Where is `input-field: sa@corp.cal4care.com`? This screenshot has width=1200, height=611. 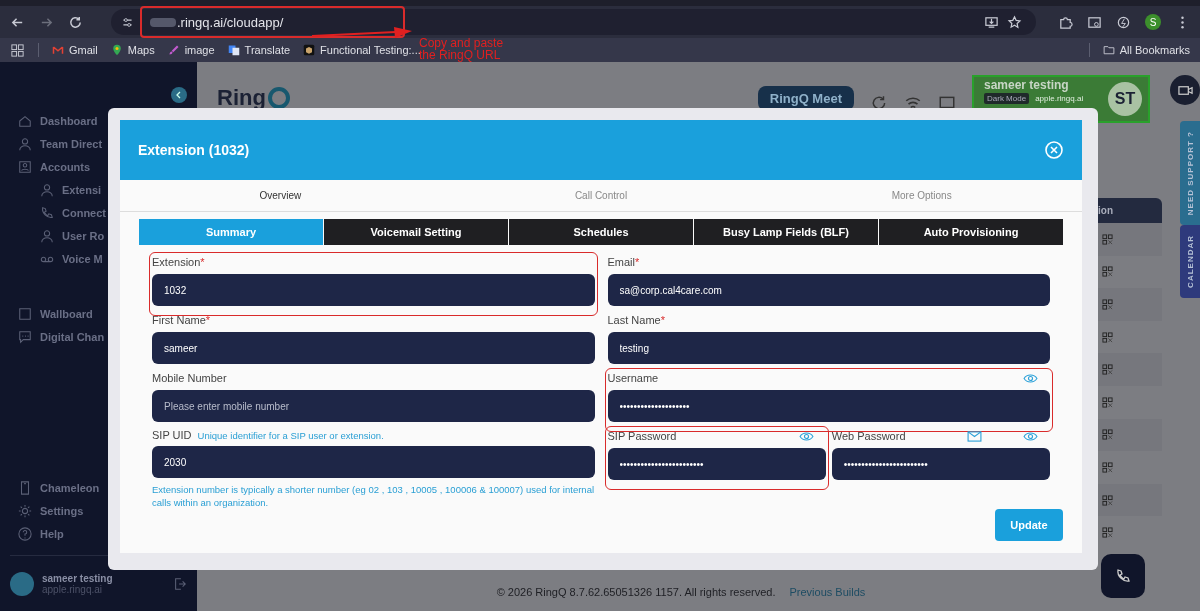
input-field: sa@corp.cal4care.com is located at coordinates (828, 290).